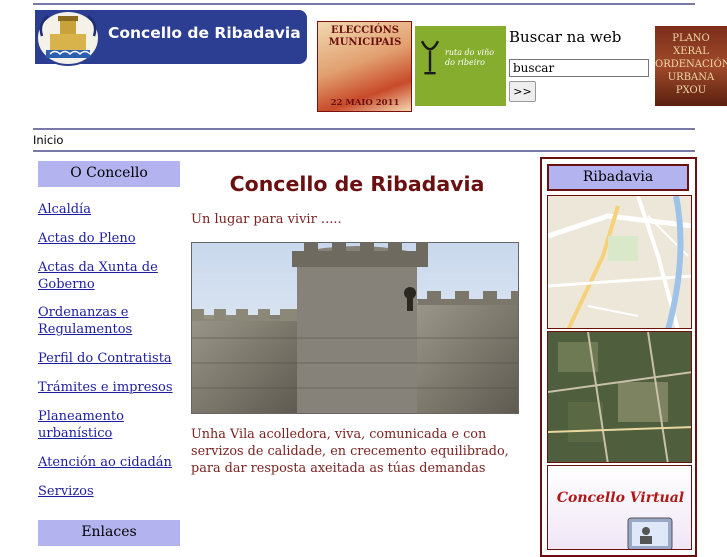  Describe the element at coordinates (113, 209) in the screenshot. I see `sidebar-item-alcaldia: Alcaldía` at that location.